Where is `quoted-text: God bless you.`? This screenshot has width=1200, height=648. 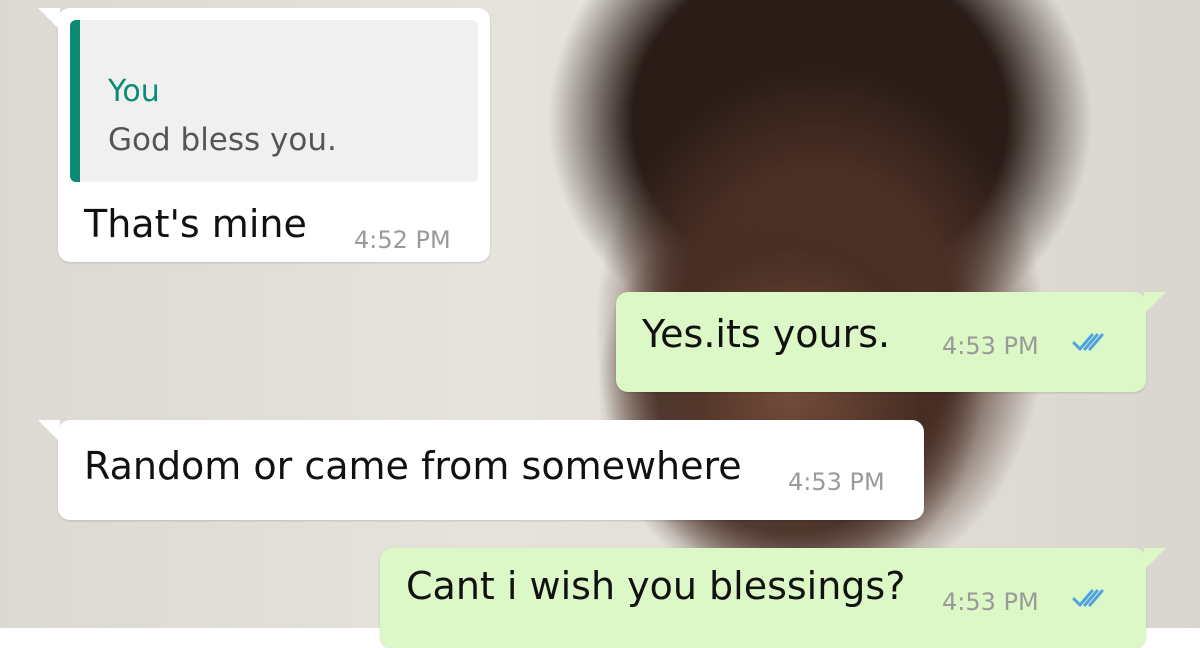 quoted-text: God bless you. is located at coordinates (222, 140).